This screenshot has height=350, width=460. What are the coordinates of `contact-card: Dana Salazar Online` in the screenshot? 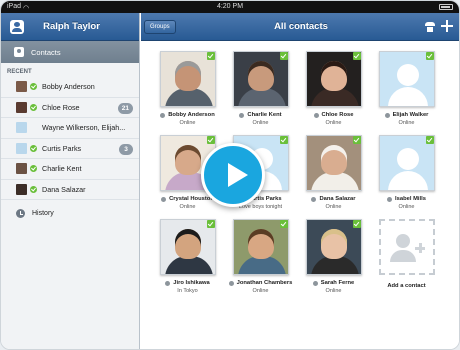 It's located at (333, 175).